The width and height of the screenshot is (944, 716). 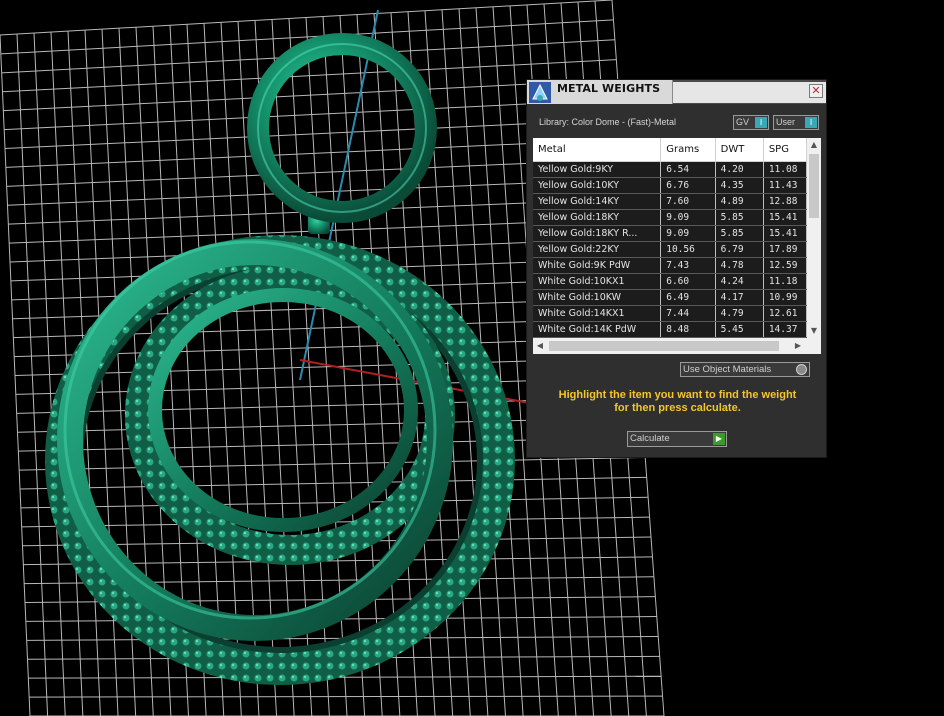 I want to click on gv-toggle-label: GV, so click(x=743, y=122).